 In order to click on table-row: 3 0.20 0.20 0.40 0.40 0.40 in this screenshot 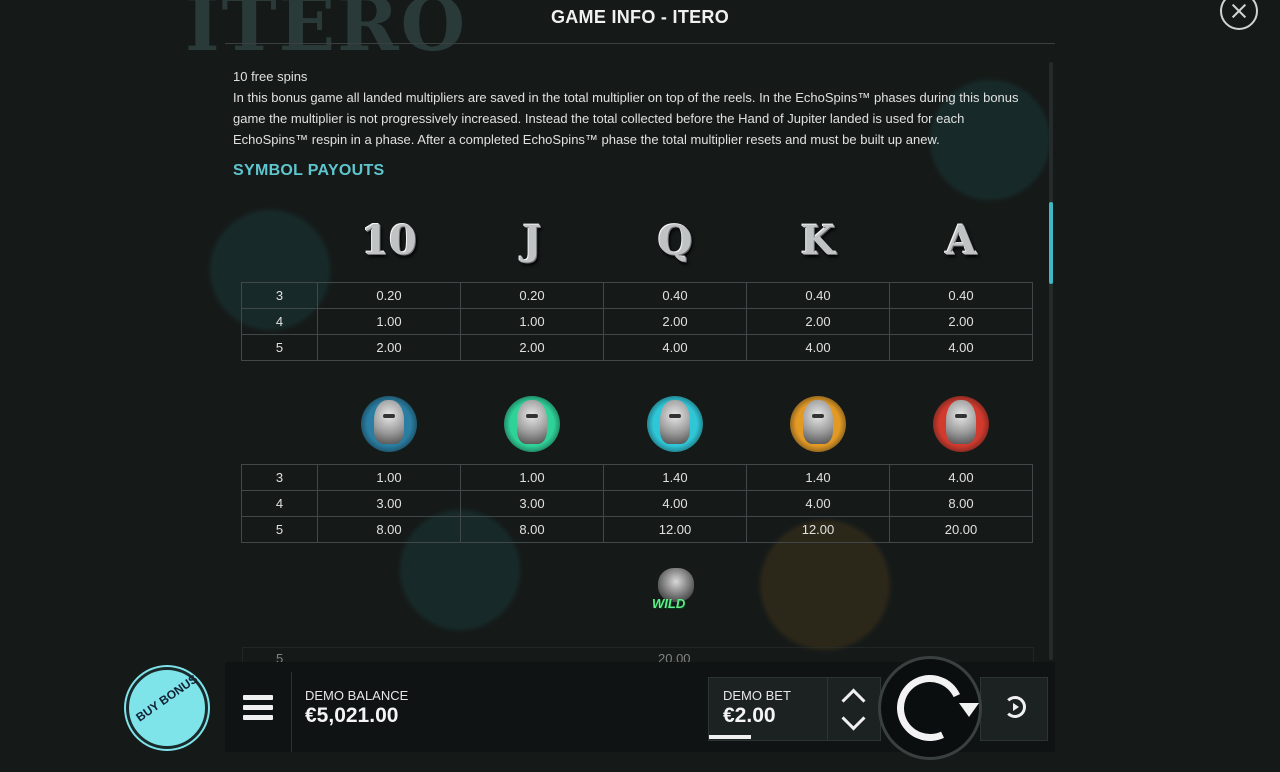, I will do `click(637, 295)`.